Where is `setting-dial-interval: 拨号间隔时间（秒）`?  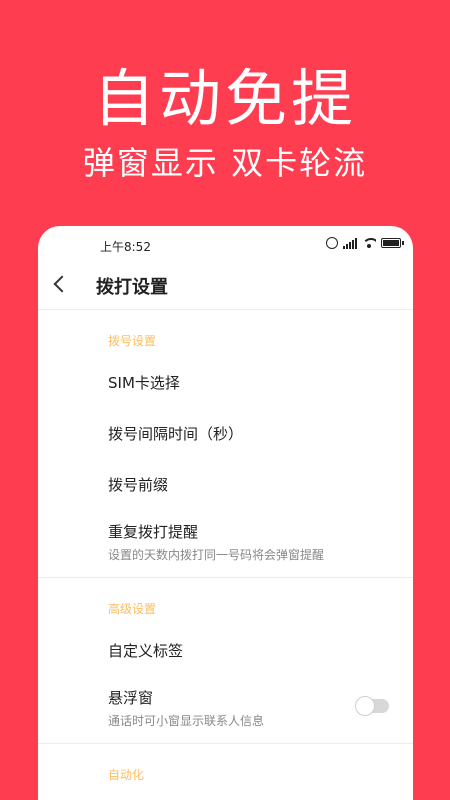
setting-dial-interval: 拨号间隔时间（秒） is located at coordinates (225, 434).